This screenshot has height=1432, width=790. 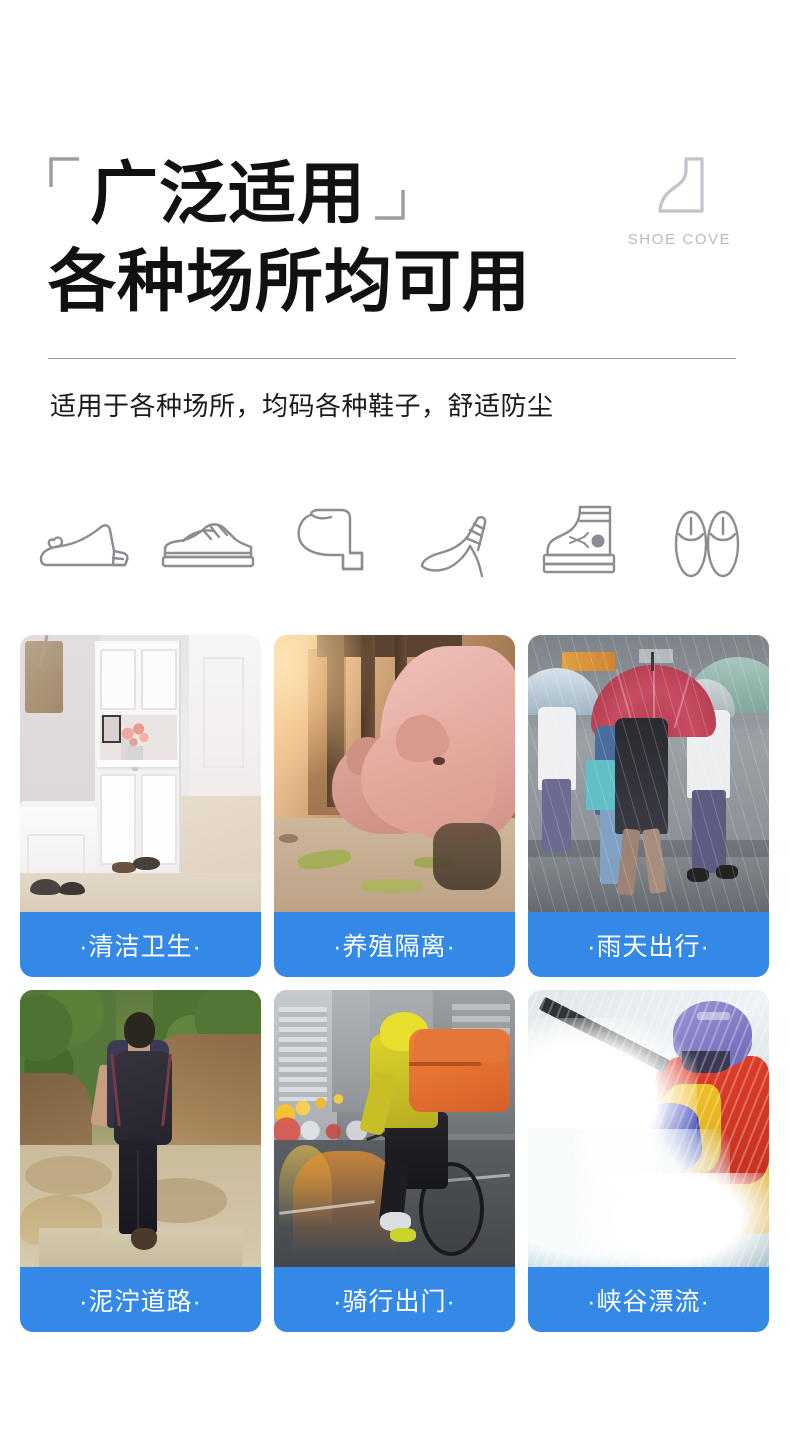 What do you see at coordinates (707, 544) in the screenshot?
I see `slippers-icon` at bounding box center [707, 544].